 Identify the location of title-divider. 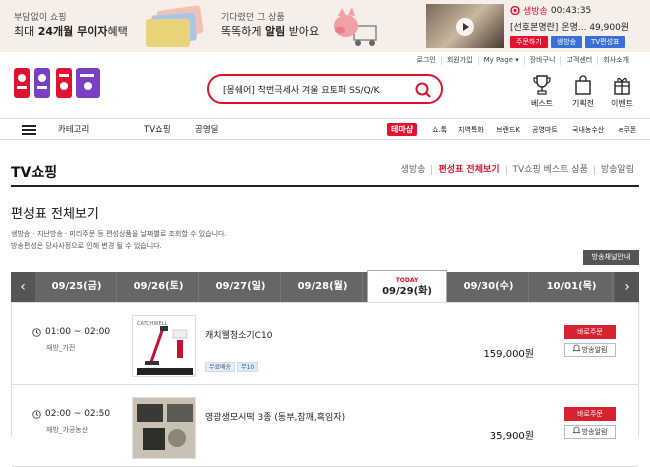
(325, 186).